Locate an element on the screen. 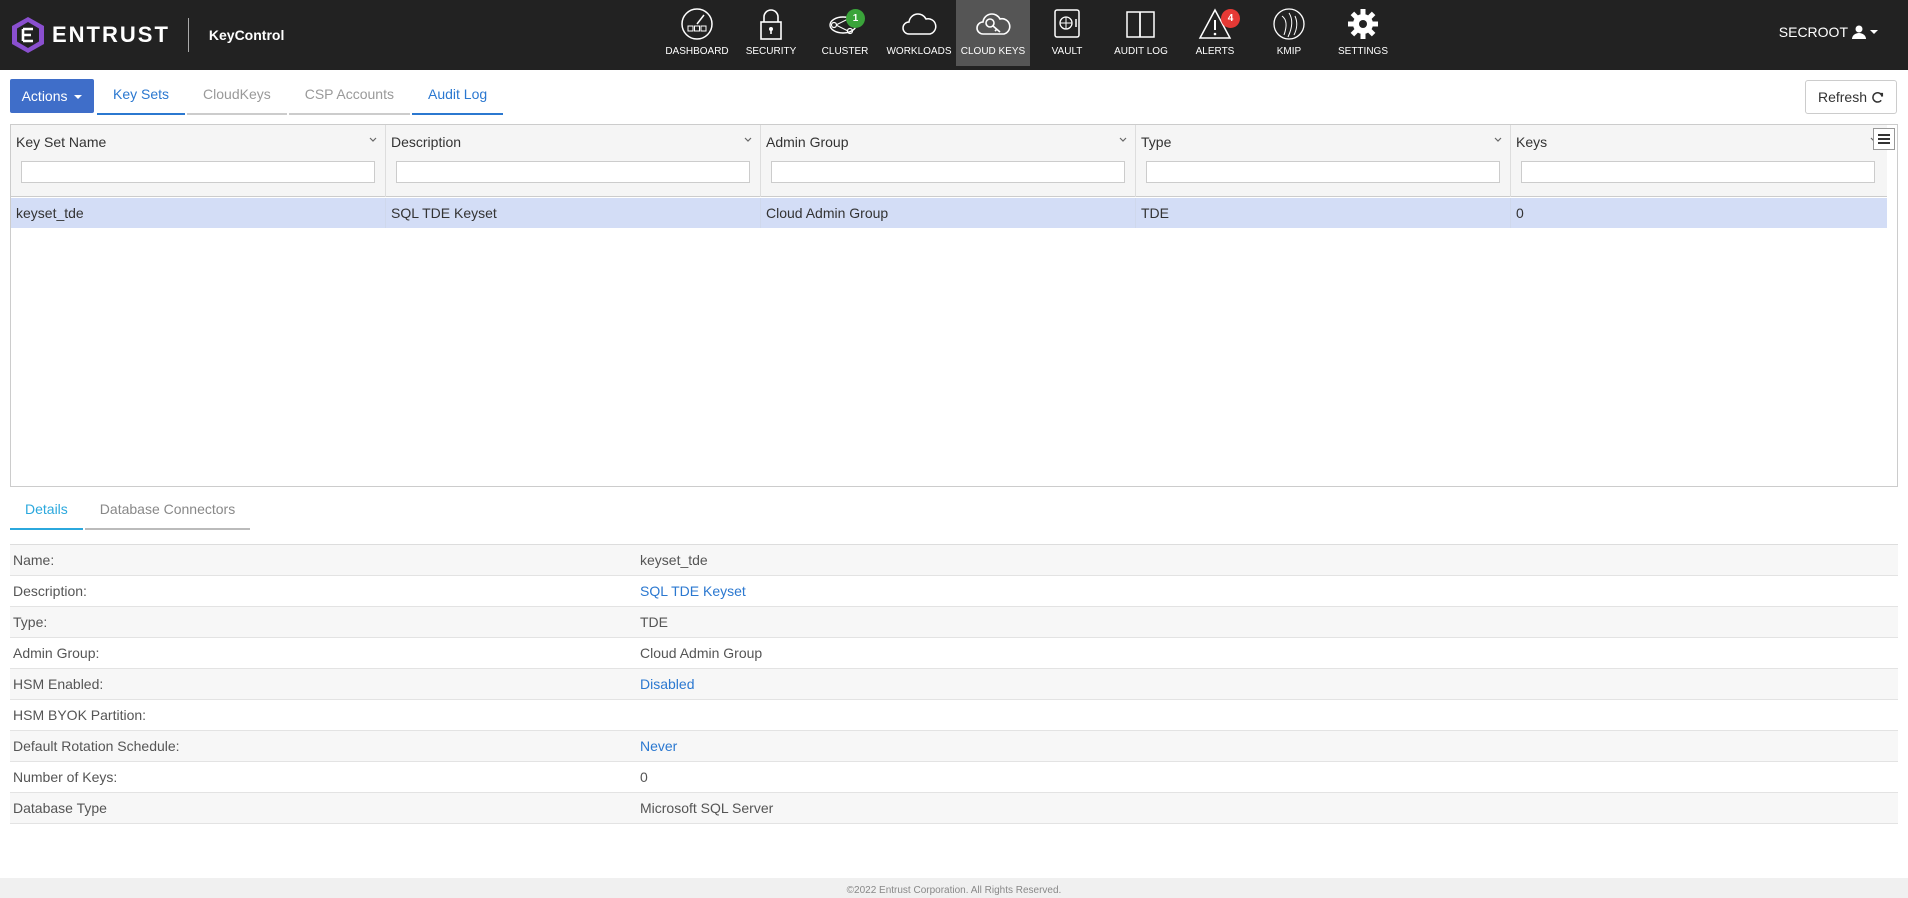  table-cell: Cloud Admin Group is located at coordinates (948, 213).